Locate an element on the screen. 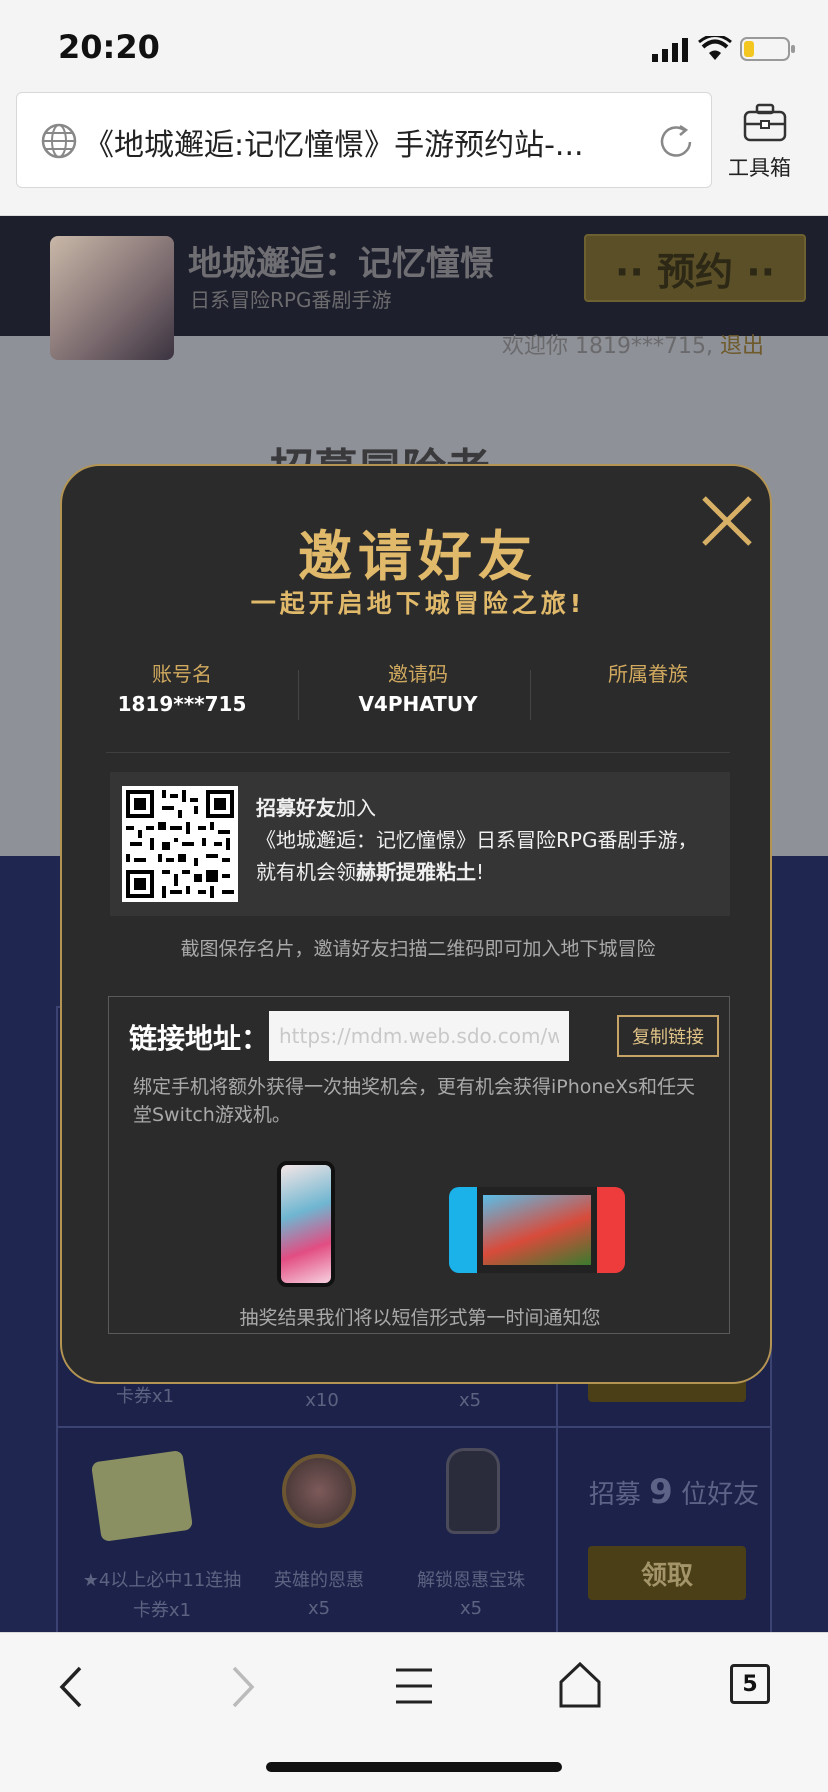  qr-code is located at coordinates (180, 844).